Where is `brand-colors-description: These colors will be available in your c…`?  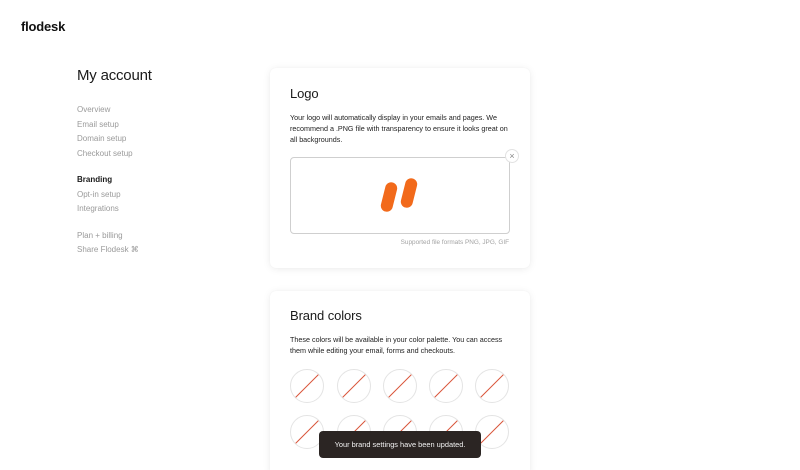
brand-colors-description: These colors will be available in your c… is located at coordinates (396, 345).